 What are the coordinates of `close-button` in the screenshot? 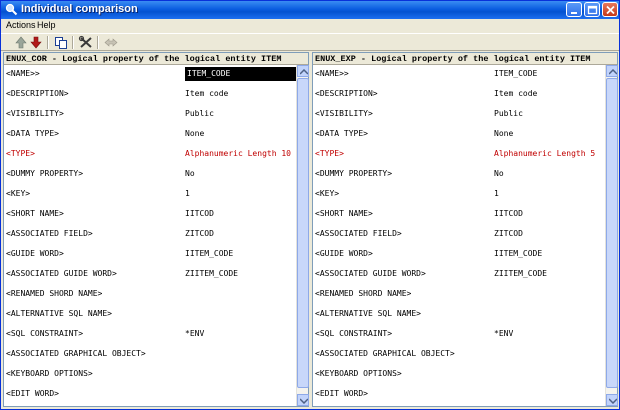 It's located at (610, 9).